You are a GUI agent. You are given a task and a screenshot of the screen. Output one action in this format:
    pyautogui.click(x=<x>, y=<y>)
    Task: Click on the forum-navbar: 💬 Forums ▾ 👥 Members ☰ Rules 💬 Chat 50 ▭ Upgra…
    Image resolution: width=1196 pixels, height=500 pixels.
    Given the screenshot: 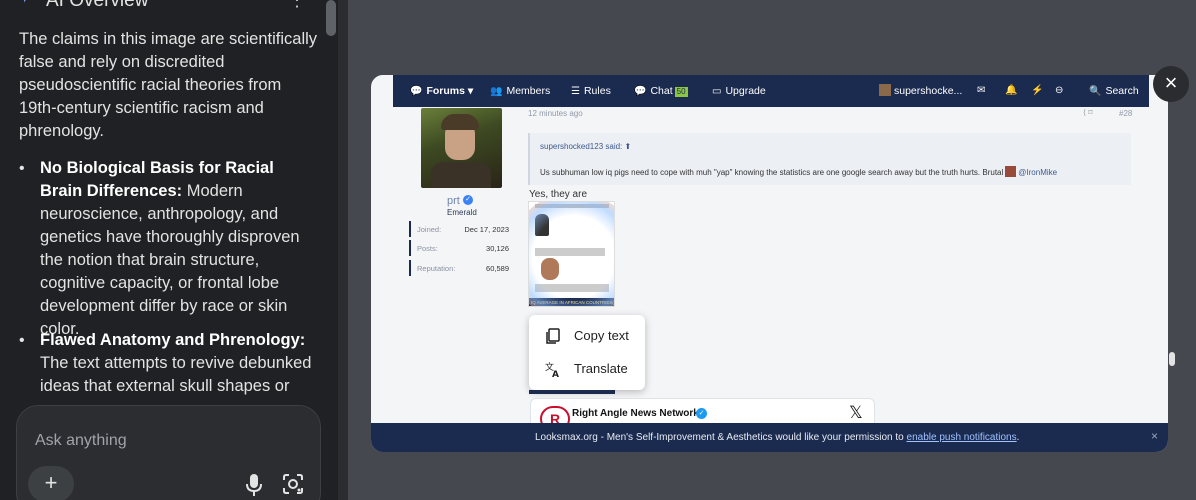 What is the action you would take?
    pyautogui.click(x=771, y=91)
    